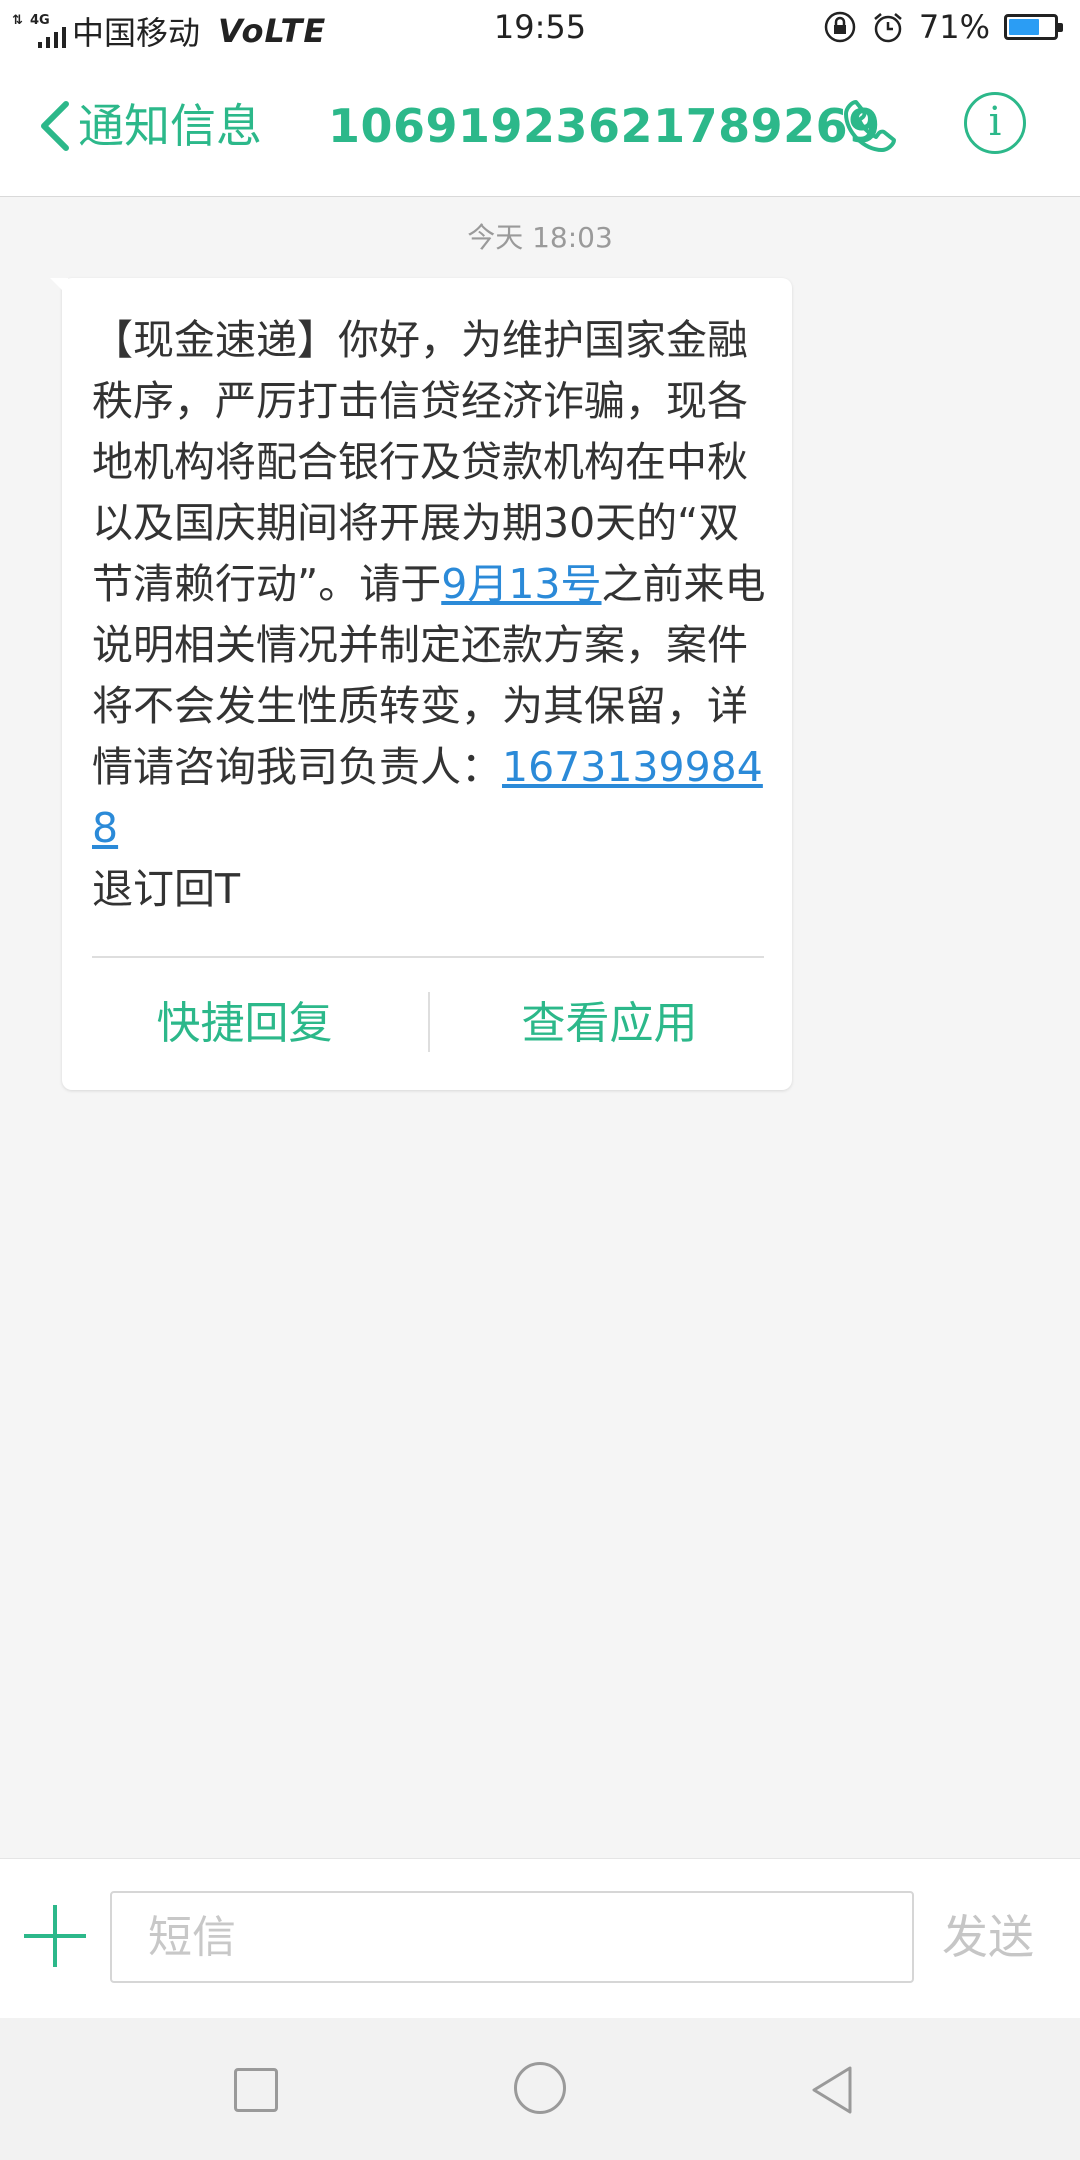  I want to click on view-app-button: 查看应用, so click(609, 1024).